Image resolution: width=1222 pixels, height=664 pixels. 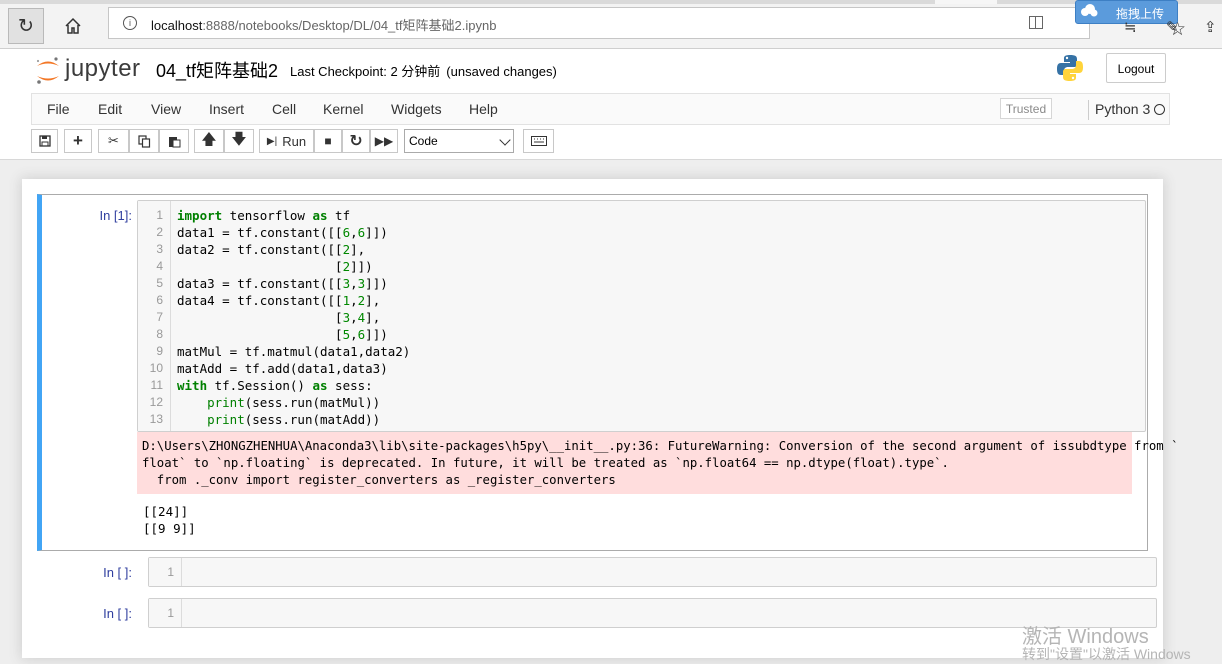 I want to click on logo-text: jupyter, so click(x=103, y=68).